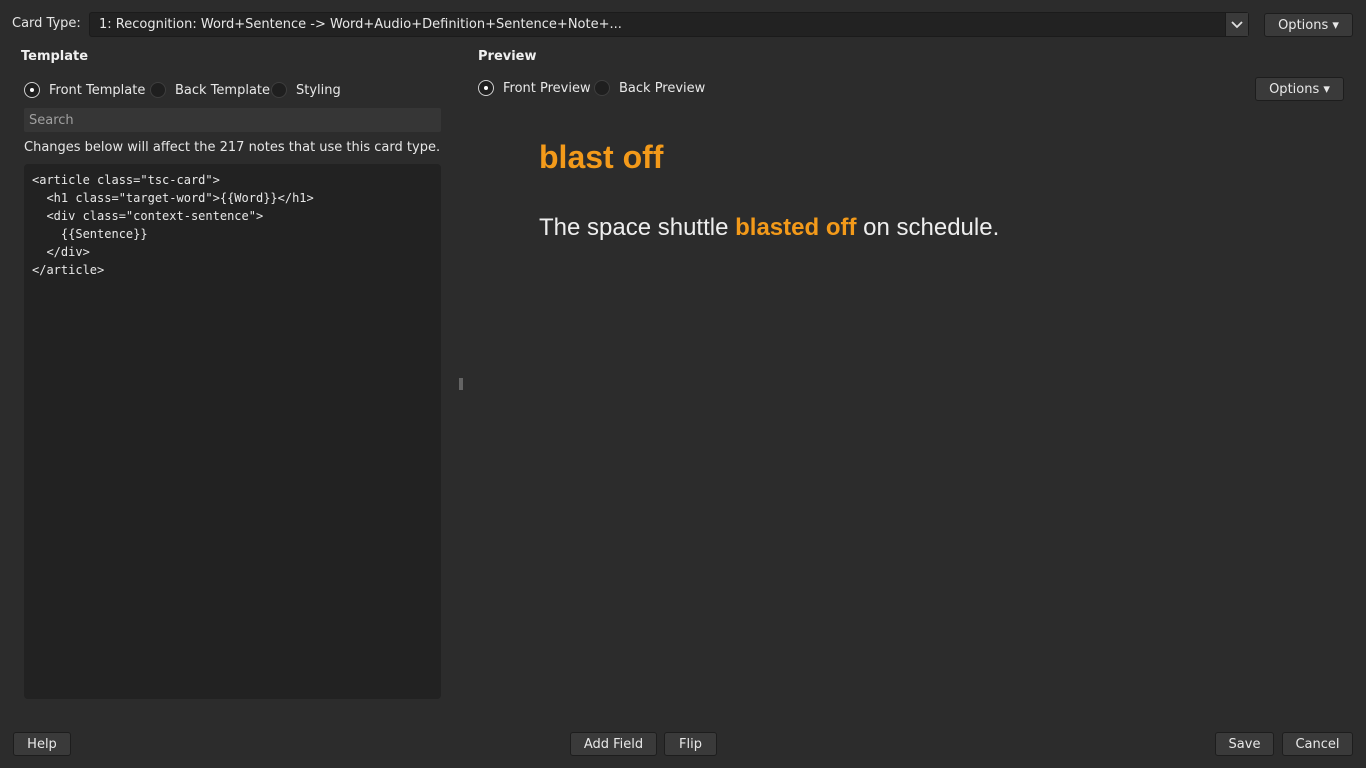  I want to click on radio-back-template: Back Template, so click(210, 90).